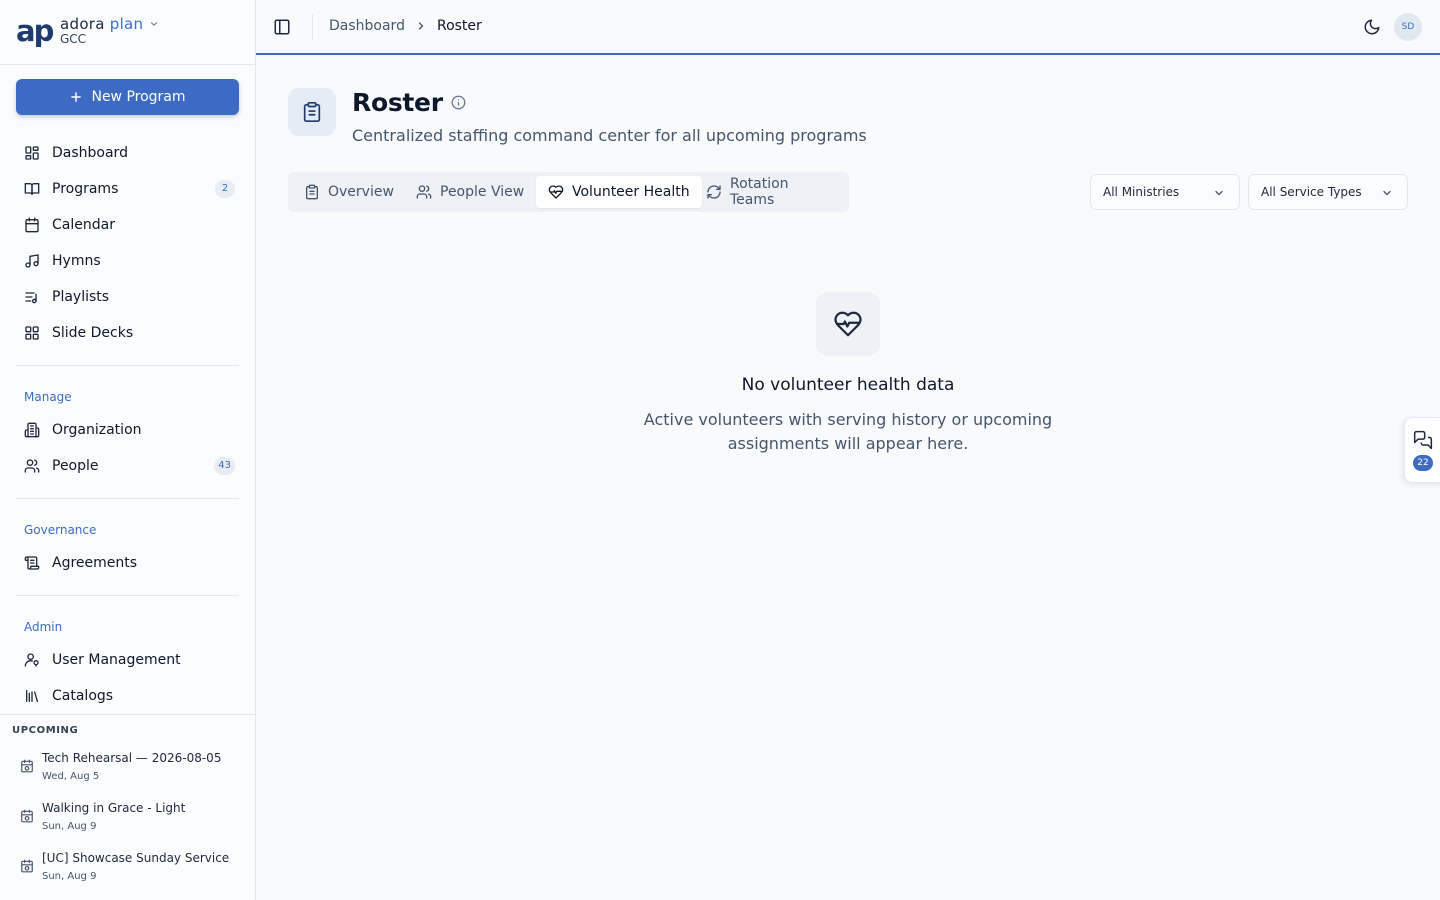 Image resolution: width=1440 pixels, height=900 pixels. I want to click on book-icon, so click(32, 189).